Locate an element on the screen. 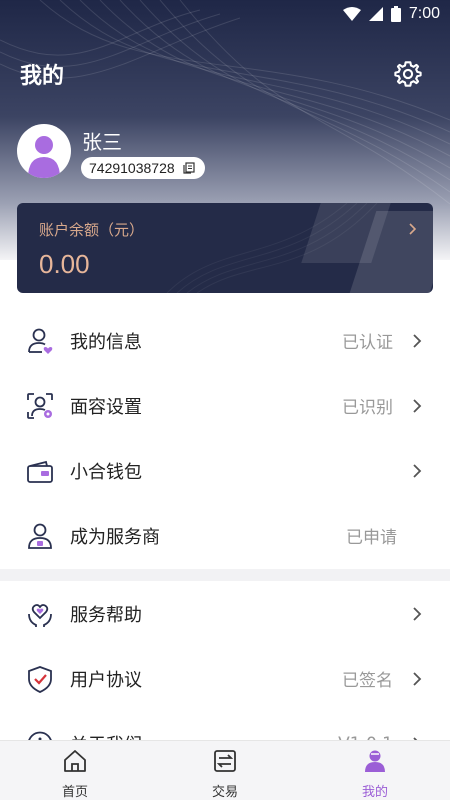  avatar-person-icon is located at coordinates (44, 157).